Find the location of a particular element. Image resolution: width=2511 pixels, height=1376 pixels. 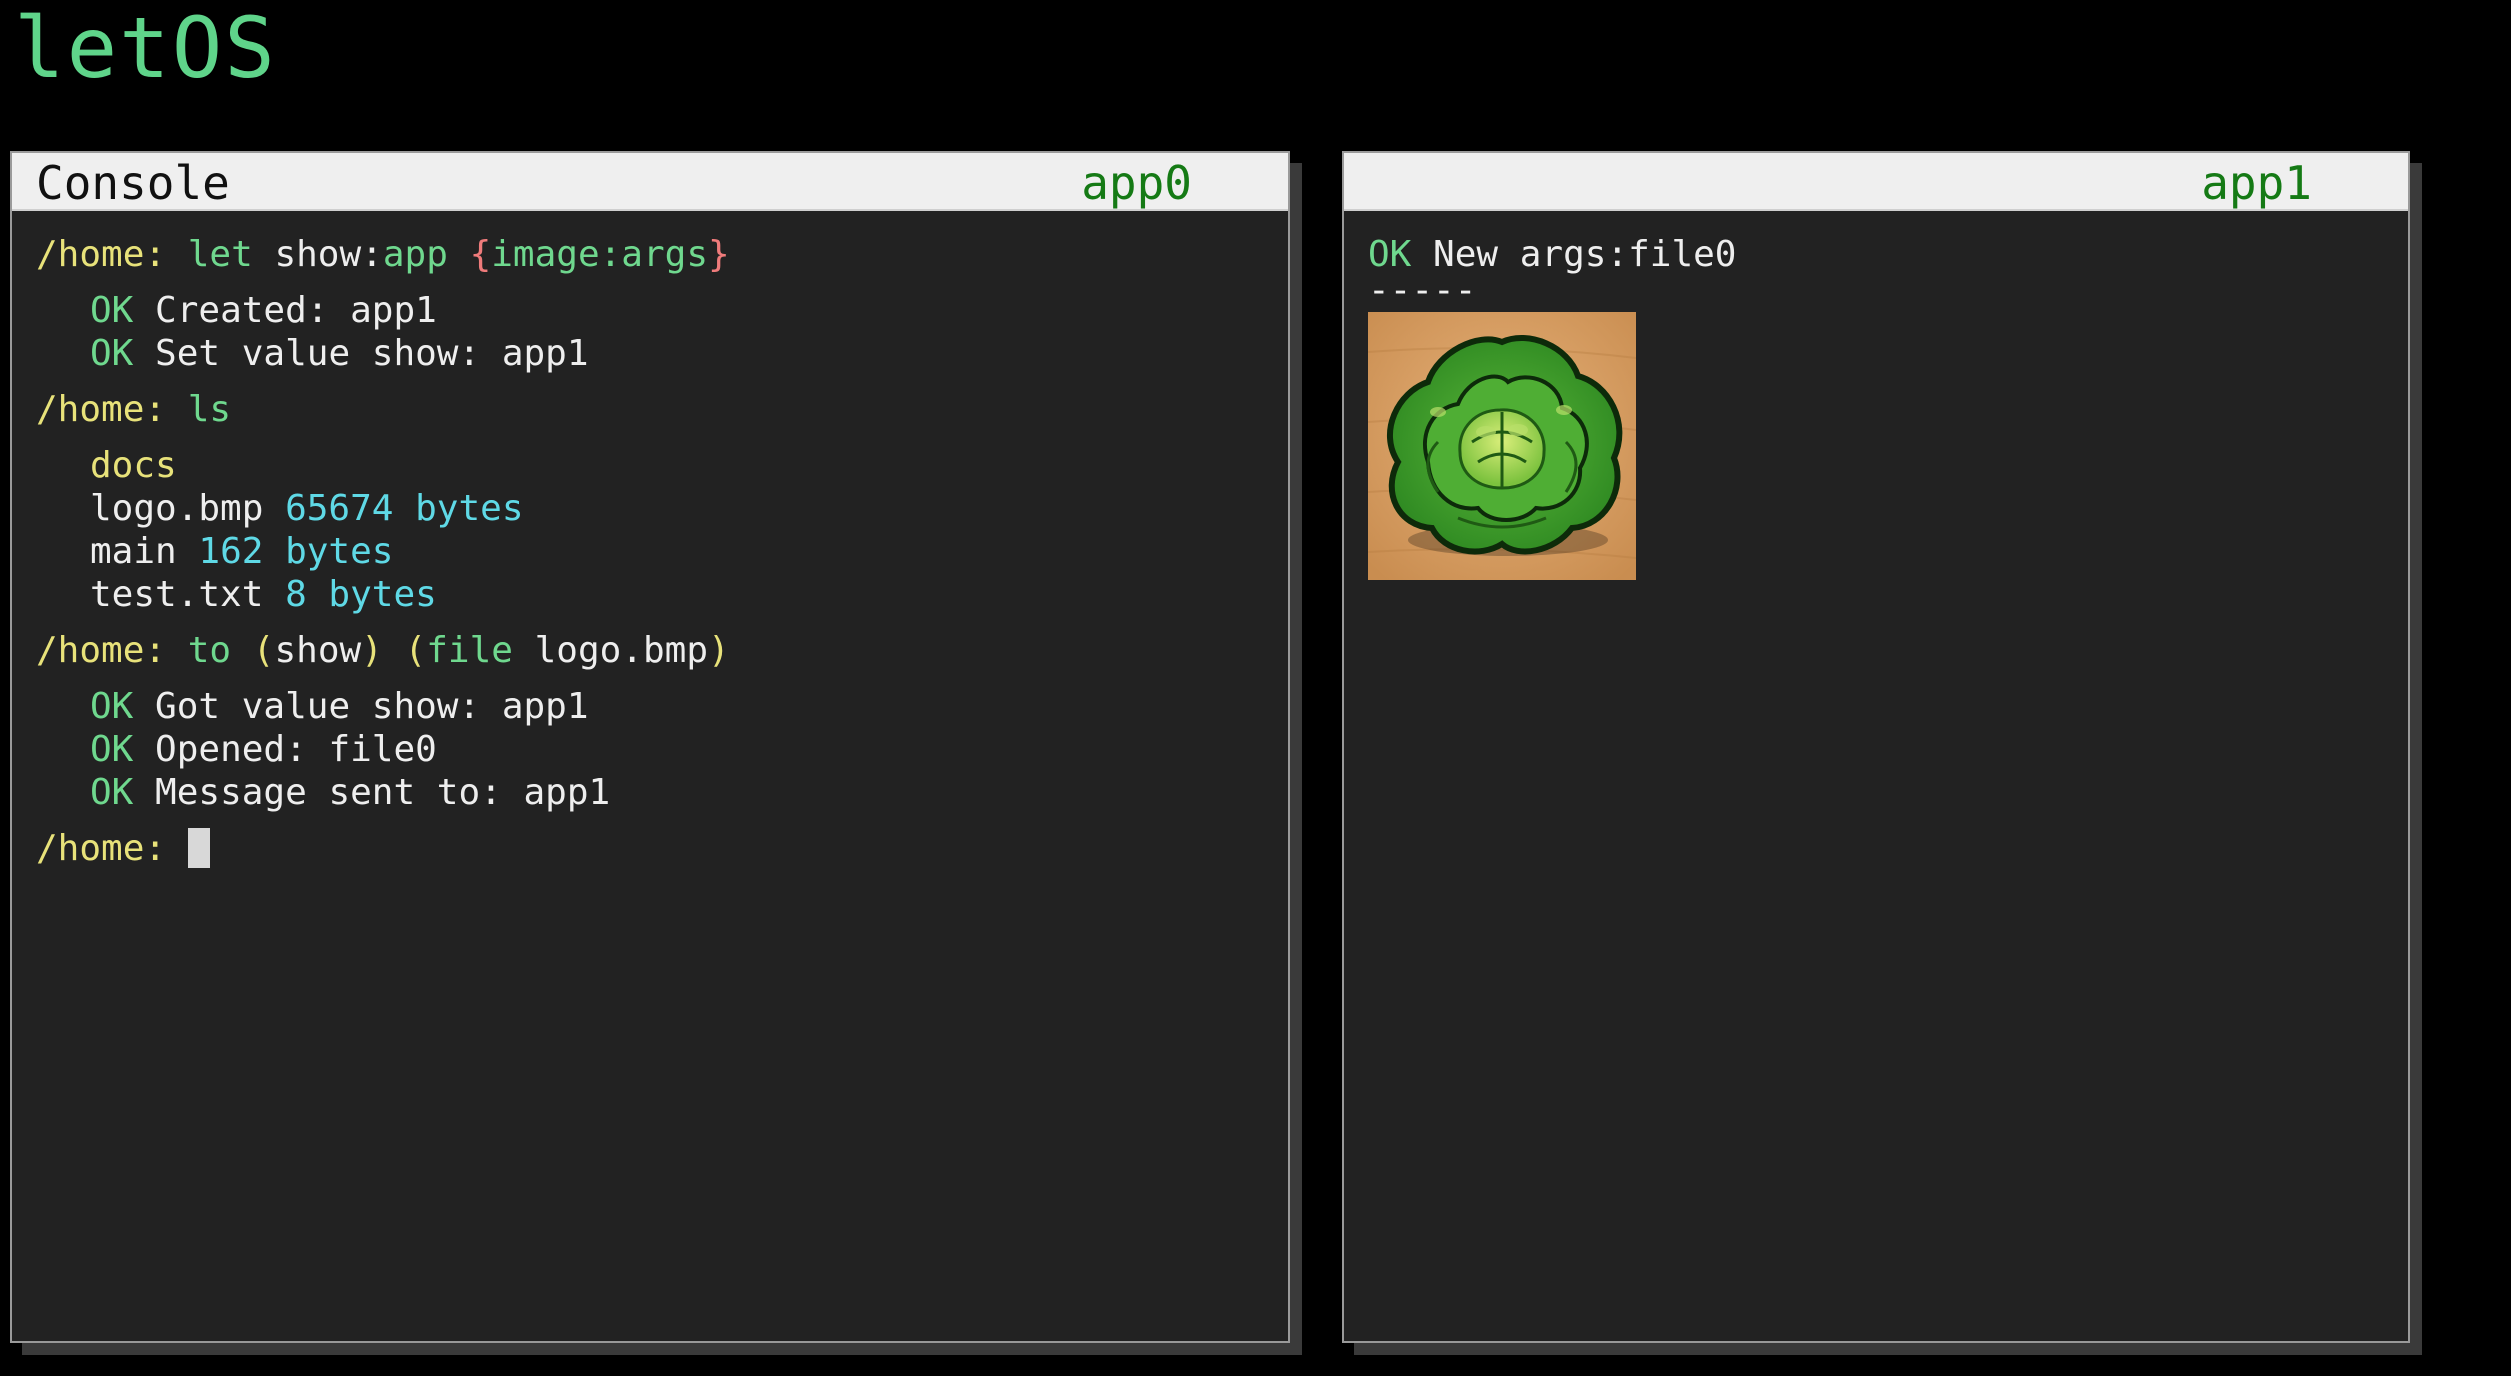

viewer-output: OK New args:file0 ----- is located at coordinates (1876, 395).